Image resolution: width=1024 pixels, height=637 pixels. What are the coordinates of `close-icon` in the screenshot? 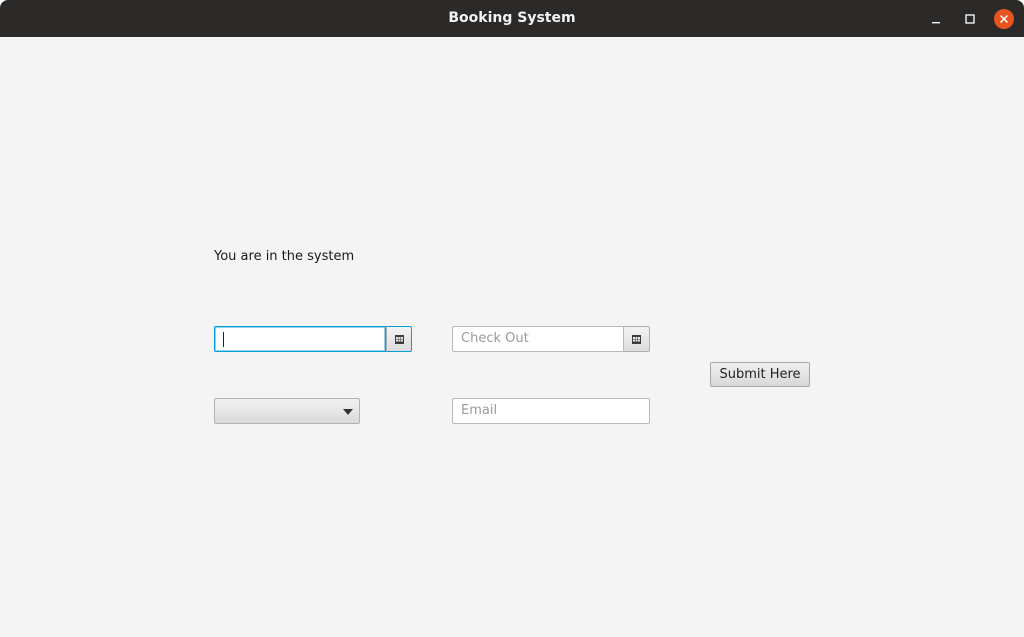 It's located at (1004, 19).